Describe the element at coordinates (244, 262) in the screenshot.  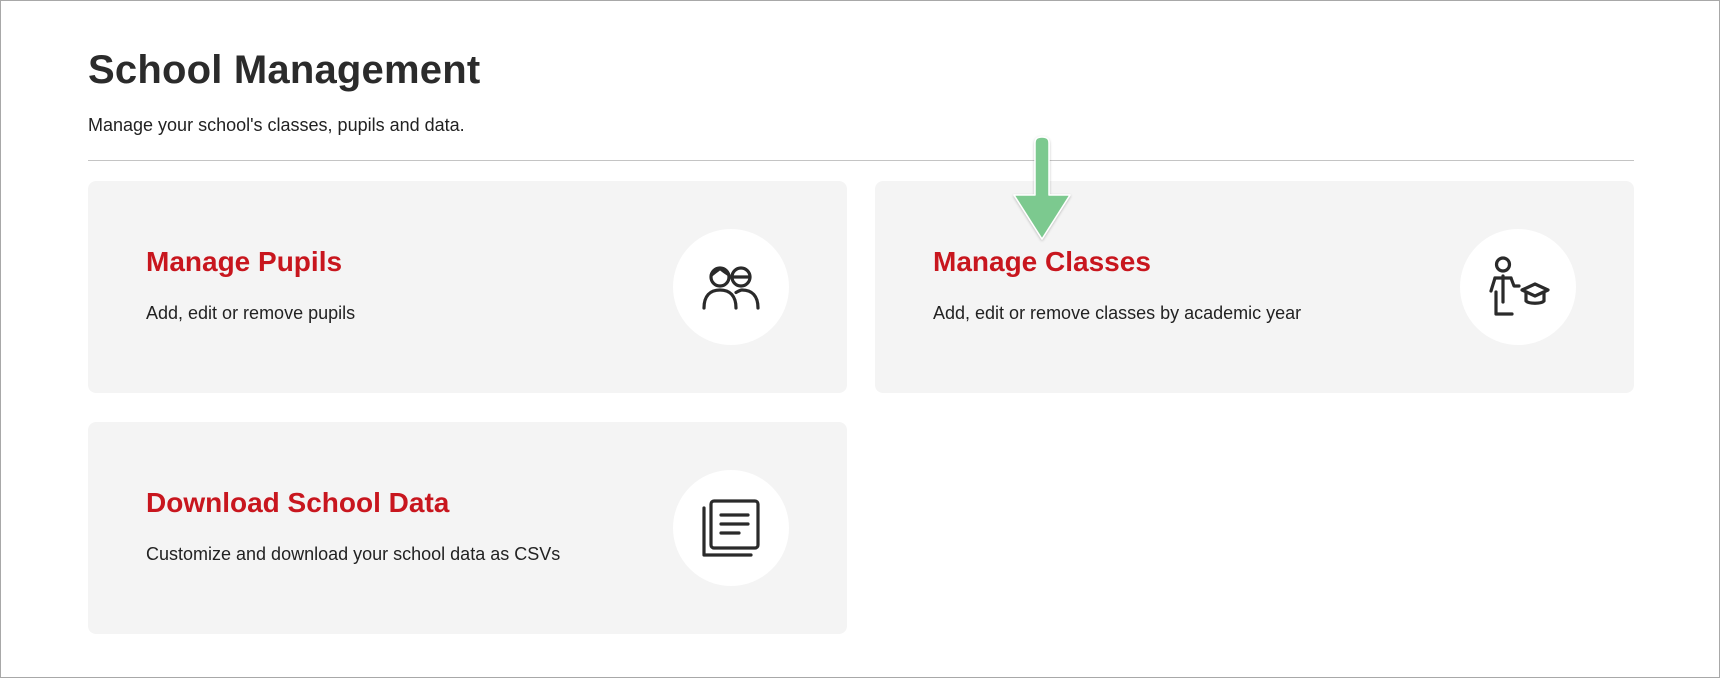
I see `manage-pupils-title: Manage Pupils` at that location.